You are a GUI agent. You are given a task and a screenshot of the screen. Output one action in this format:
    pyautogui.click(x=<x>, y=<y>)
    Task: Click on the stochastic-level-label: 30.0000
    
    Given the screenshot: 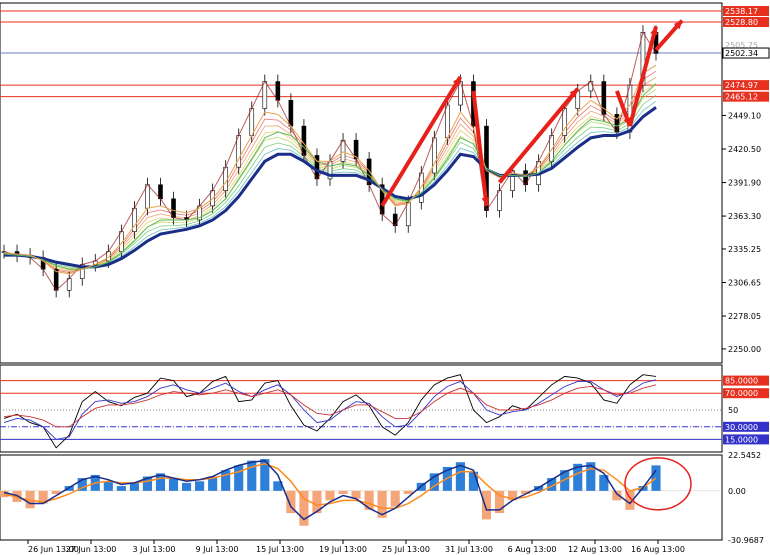 What is the action you would take?
    pyautogui.click(x=741, y=427)
    